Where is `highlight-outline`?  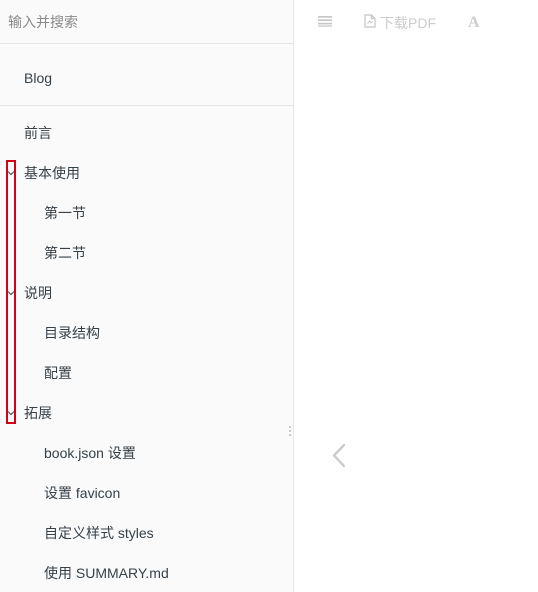 highlight-outline is located at coordinates (11, 292).